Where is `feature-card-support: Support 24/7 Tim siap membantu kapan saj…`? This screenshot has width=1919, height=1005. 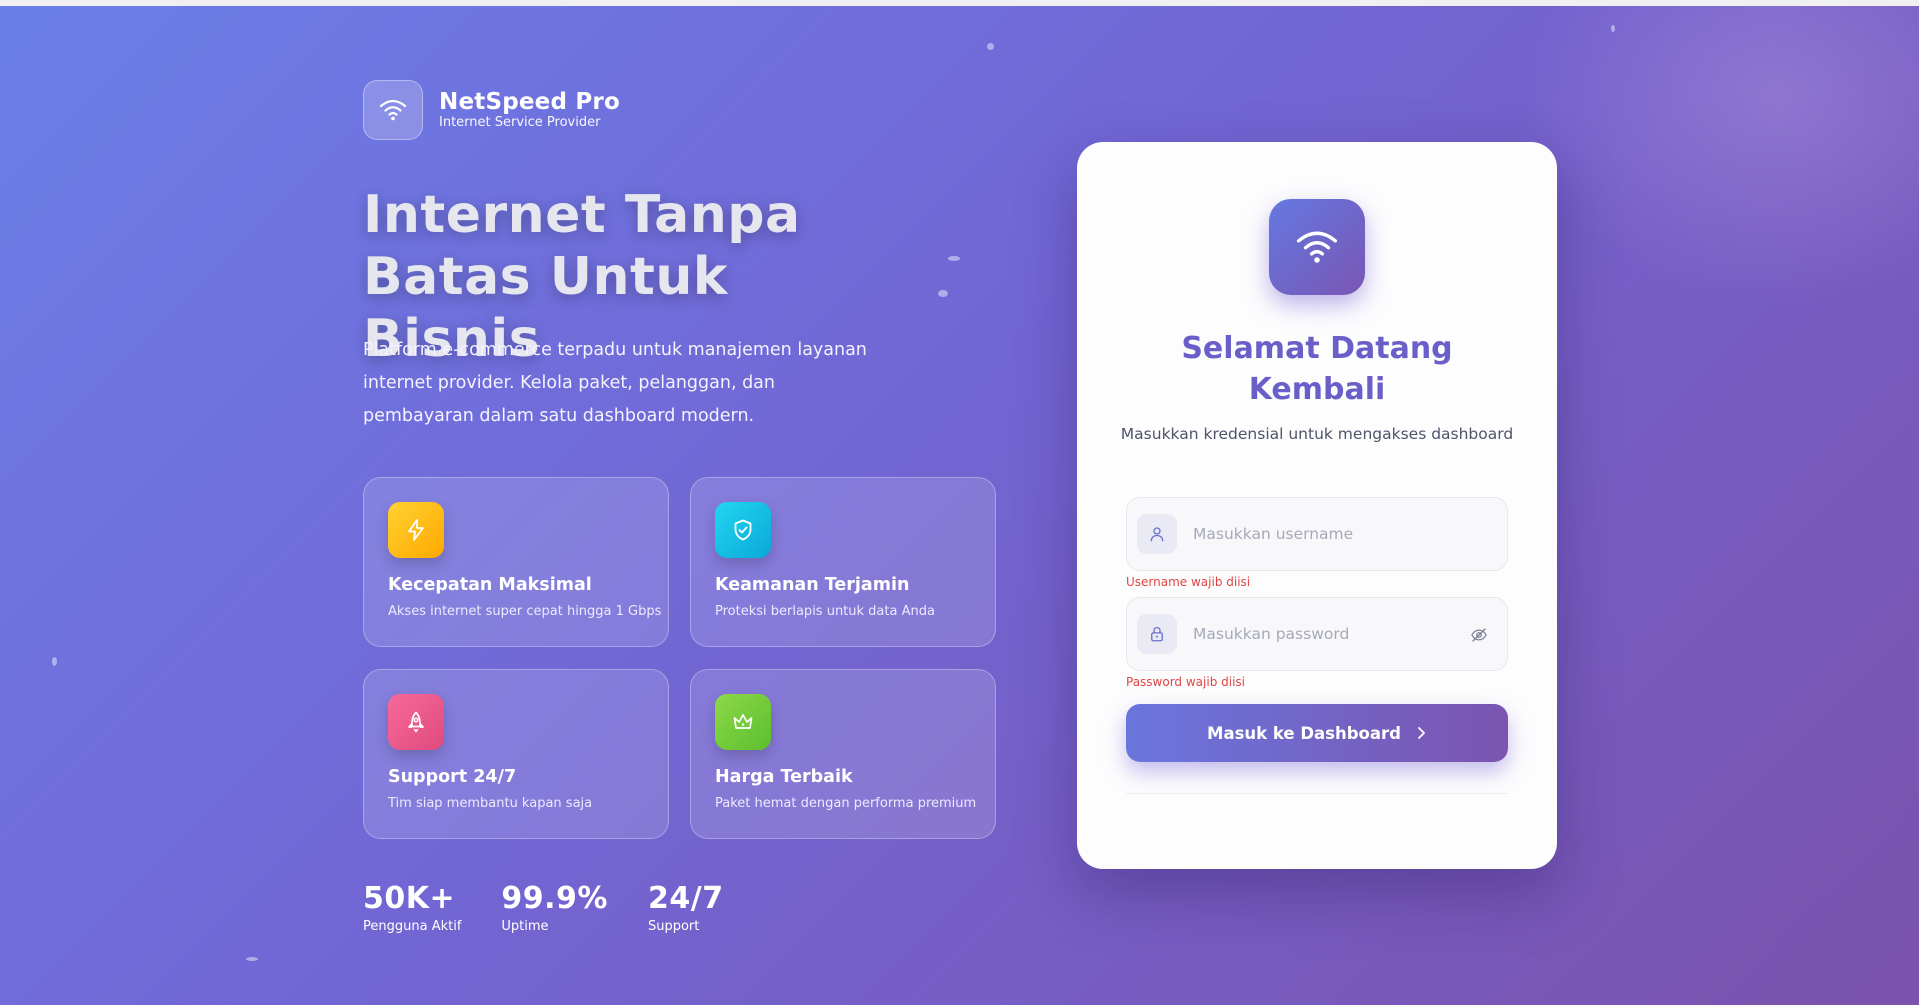 feature-card-support: Support 24/7 Tim siap membantu kapan saj… is located at coordinates (516, 754).